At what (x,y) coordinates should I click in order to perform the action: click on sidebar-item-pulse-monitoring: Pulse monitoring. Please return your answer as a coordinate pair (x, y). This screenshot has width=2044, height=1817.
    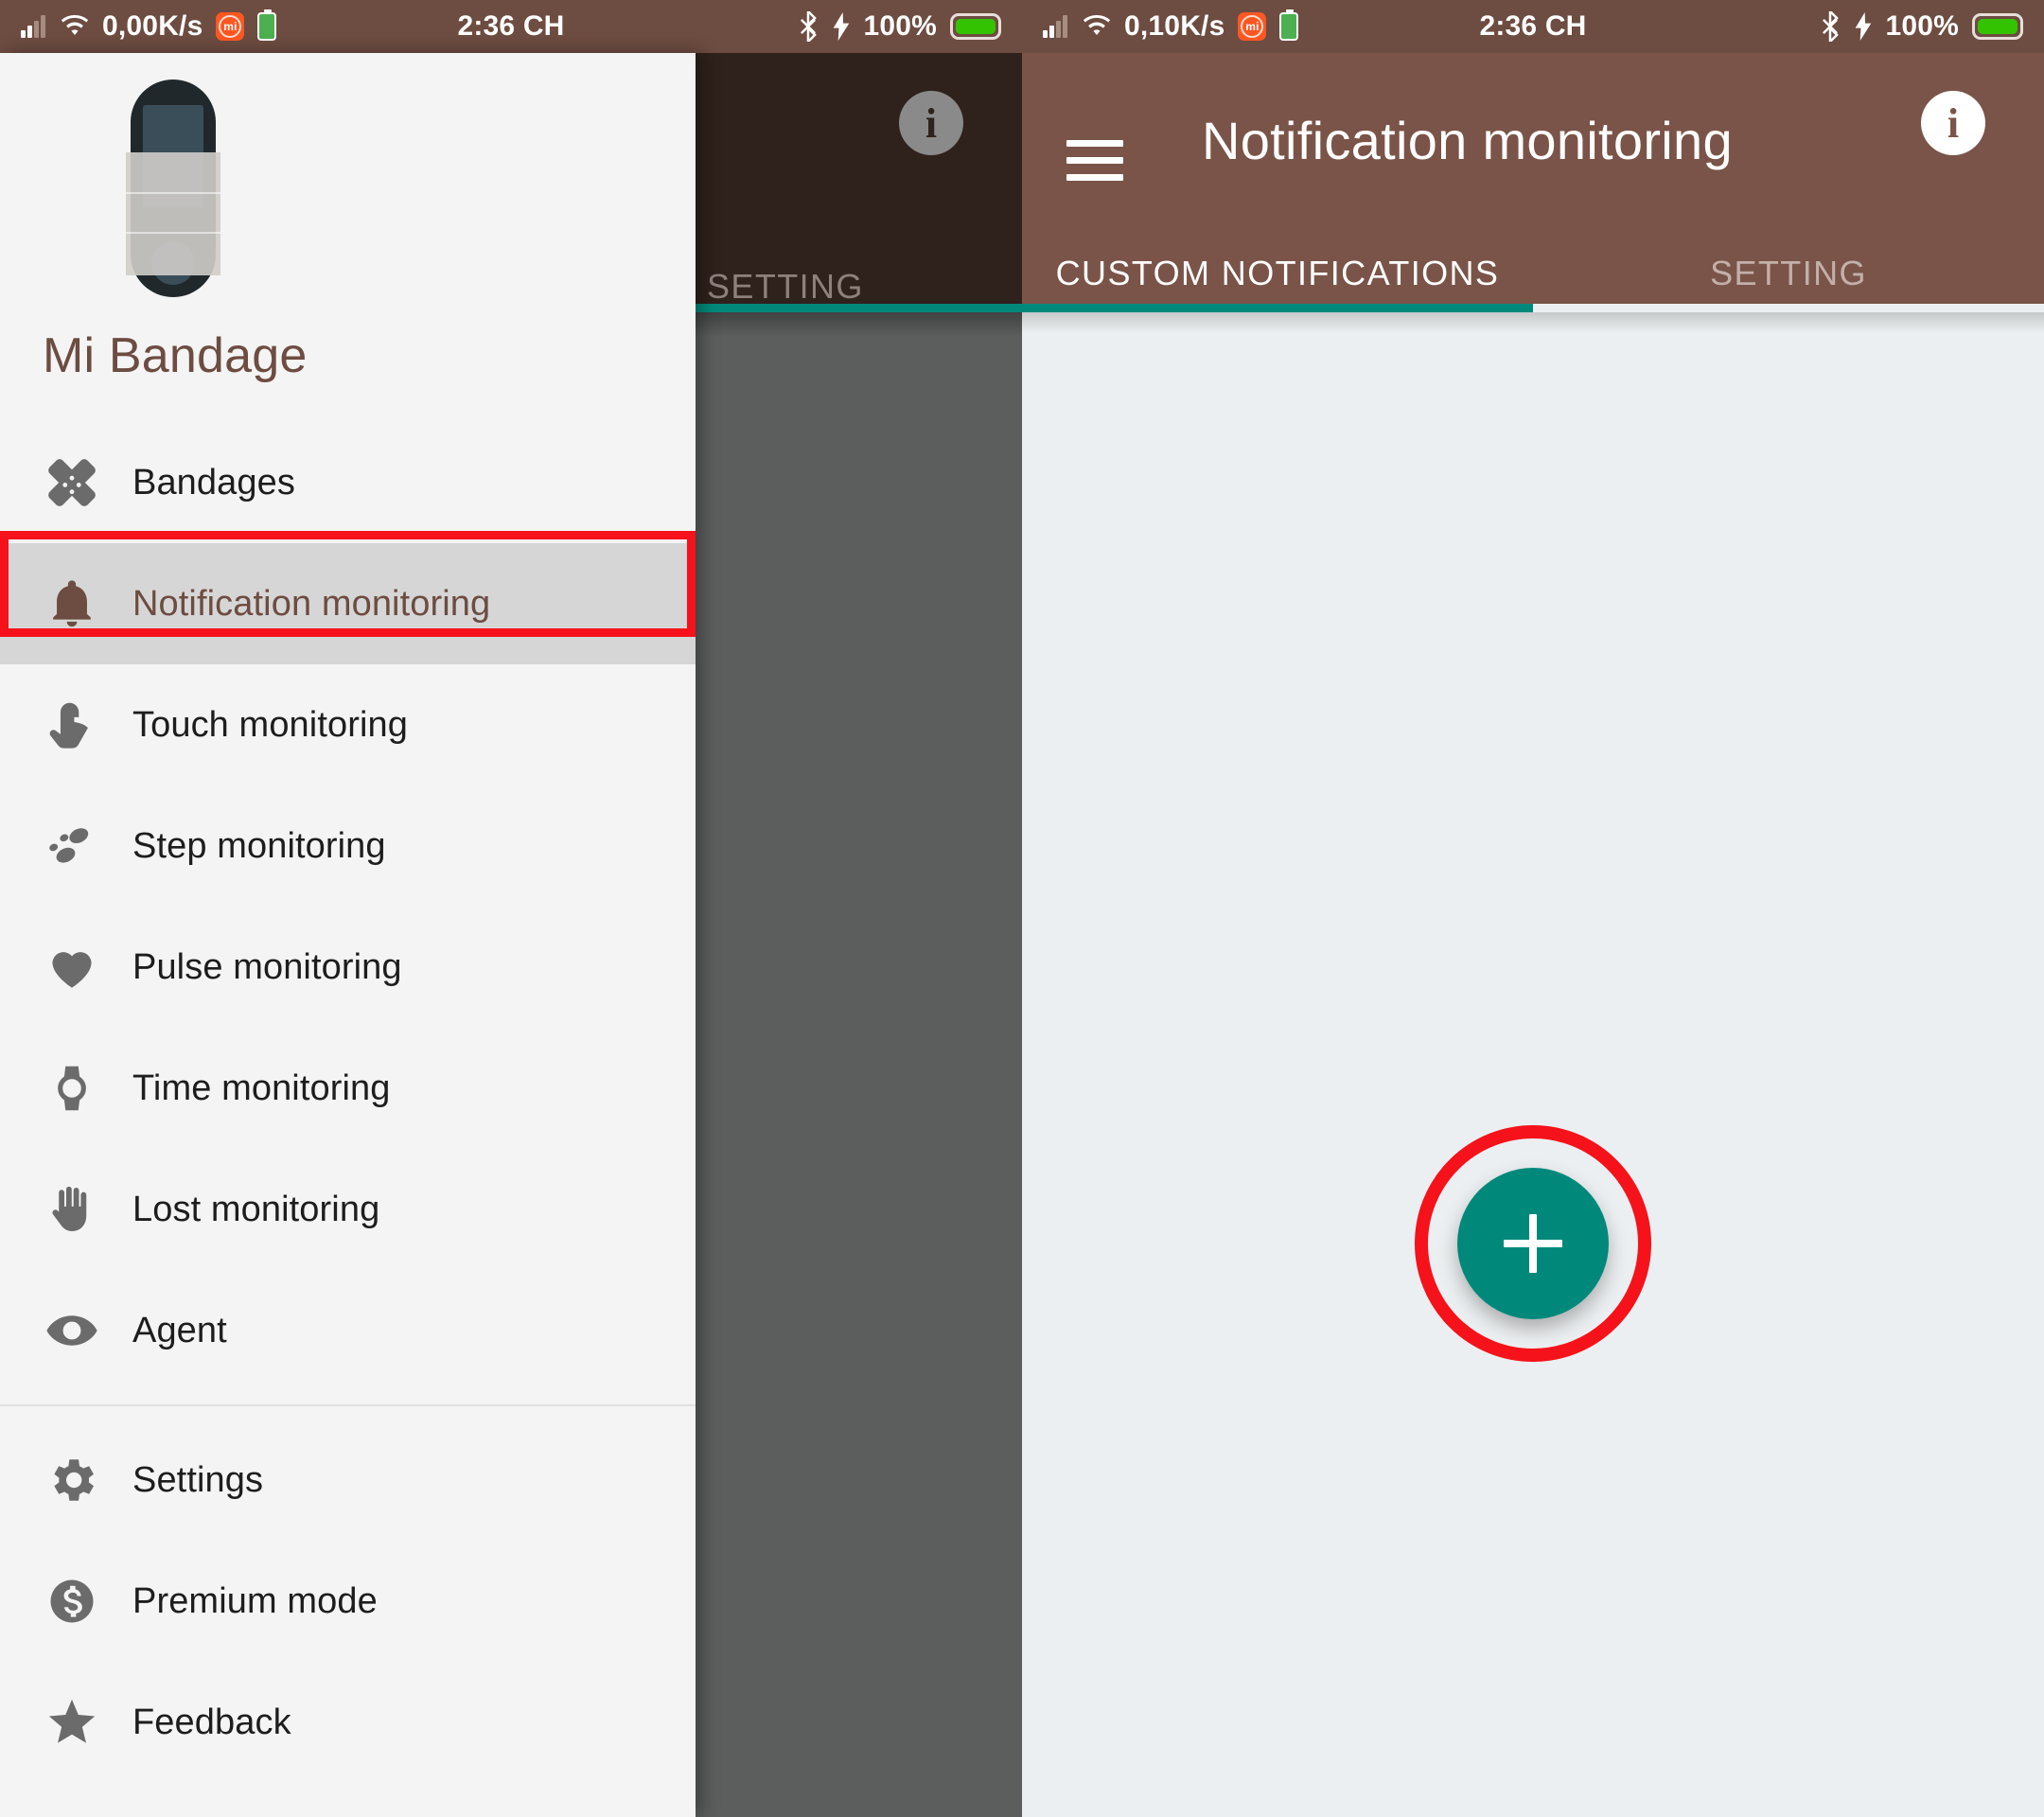
    Looking at the image, I should click on (348, 967).